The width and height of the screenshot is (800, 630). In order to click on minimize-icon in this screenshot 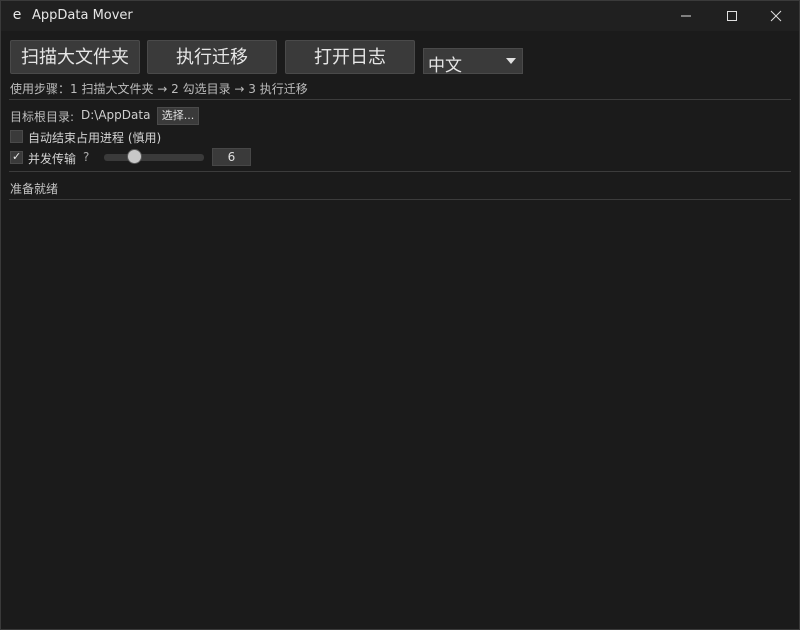, I will do `click(686, 16)`.